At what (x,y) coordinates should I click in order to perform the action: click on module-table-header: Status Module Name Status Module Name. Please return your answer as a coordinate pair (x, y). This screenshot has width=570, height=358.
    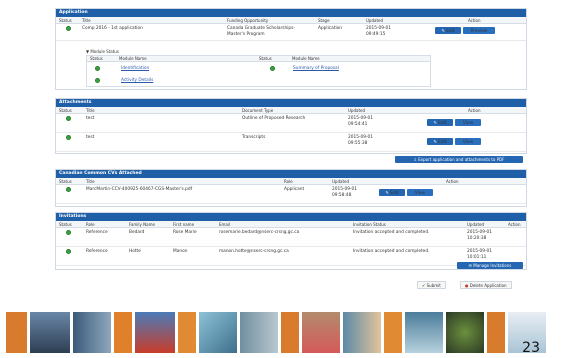
    Looking at the image, I should click on (258, 59).